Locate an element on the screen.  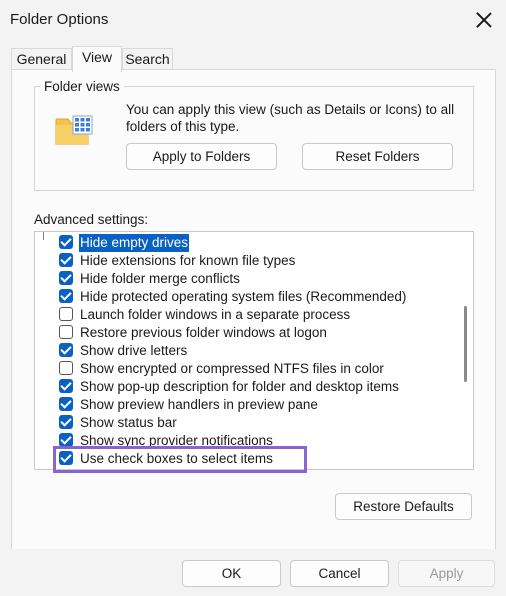
dialog-footer: OK Cancel Apply is located at coordinates (253, 572).